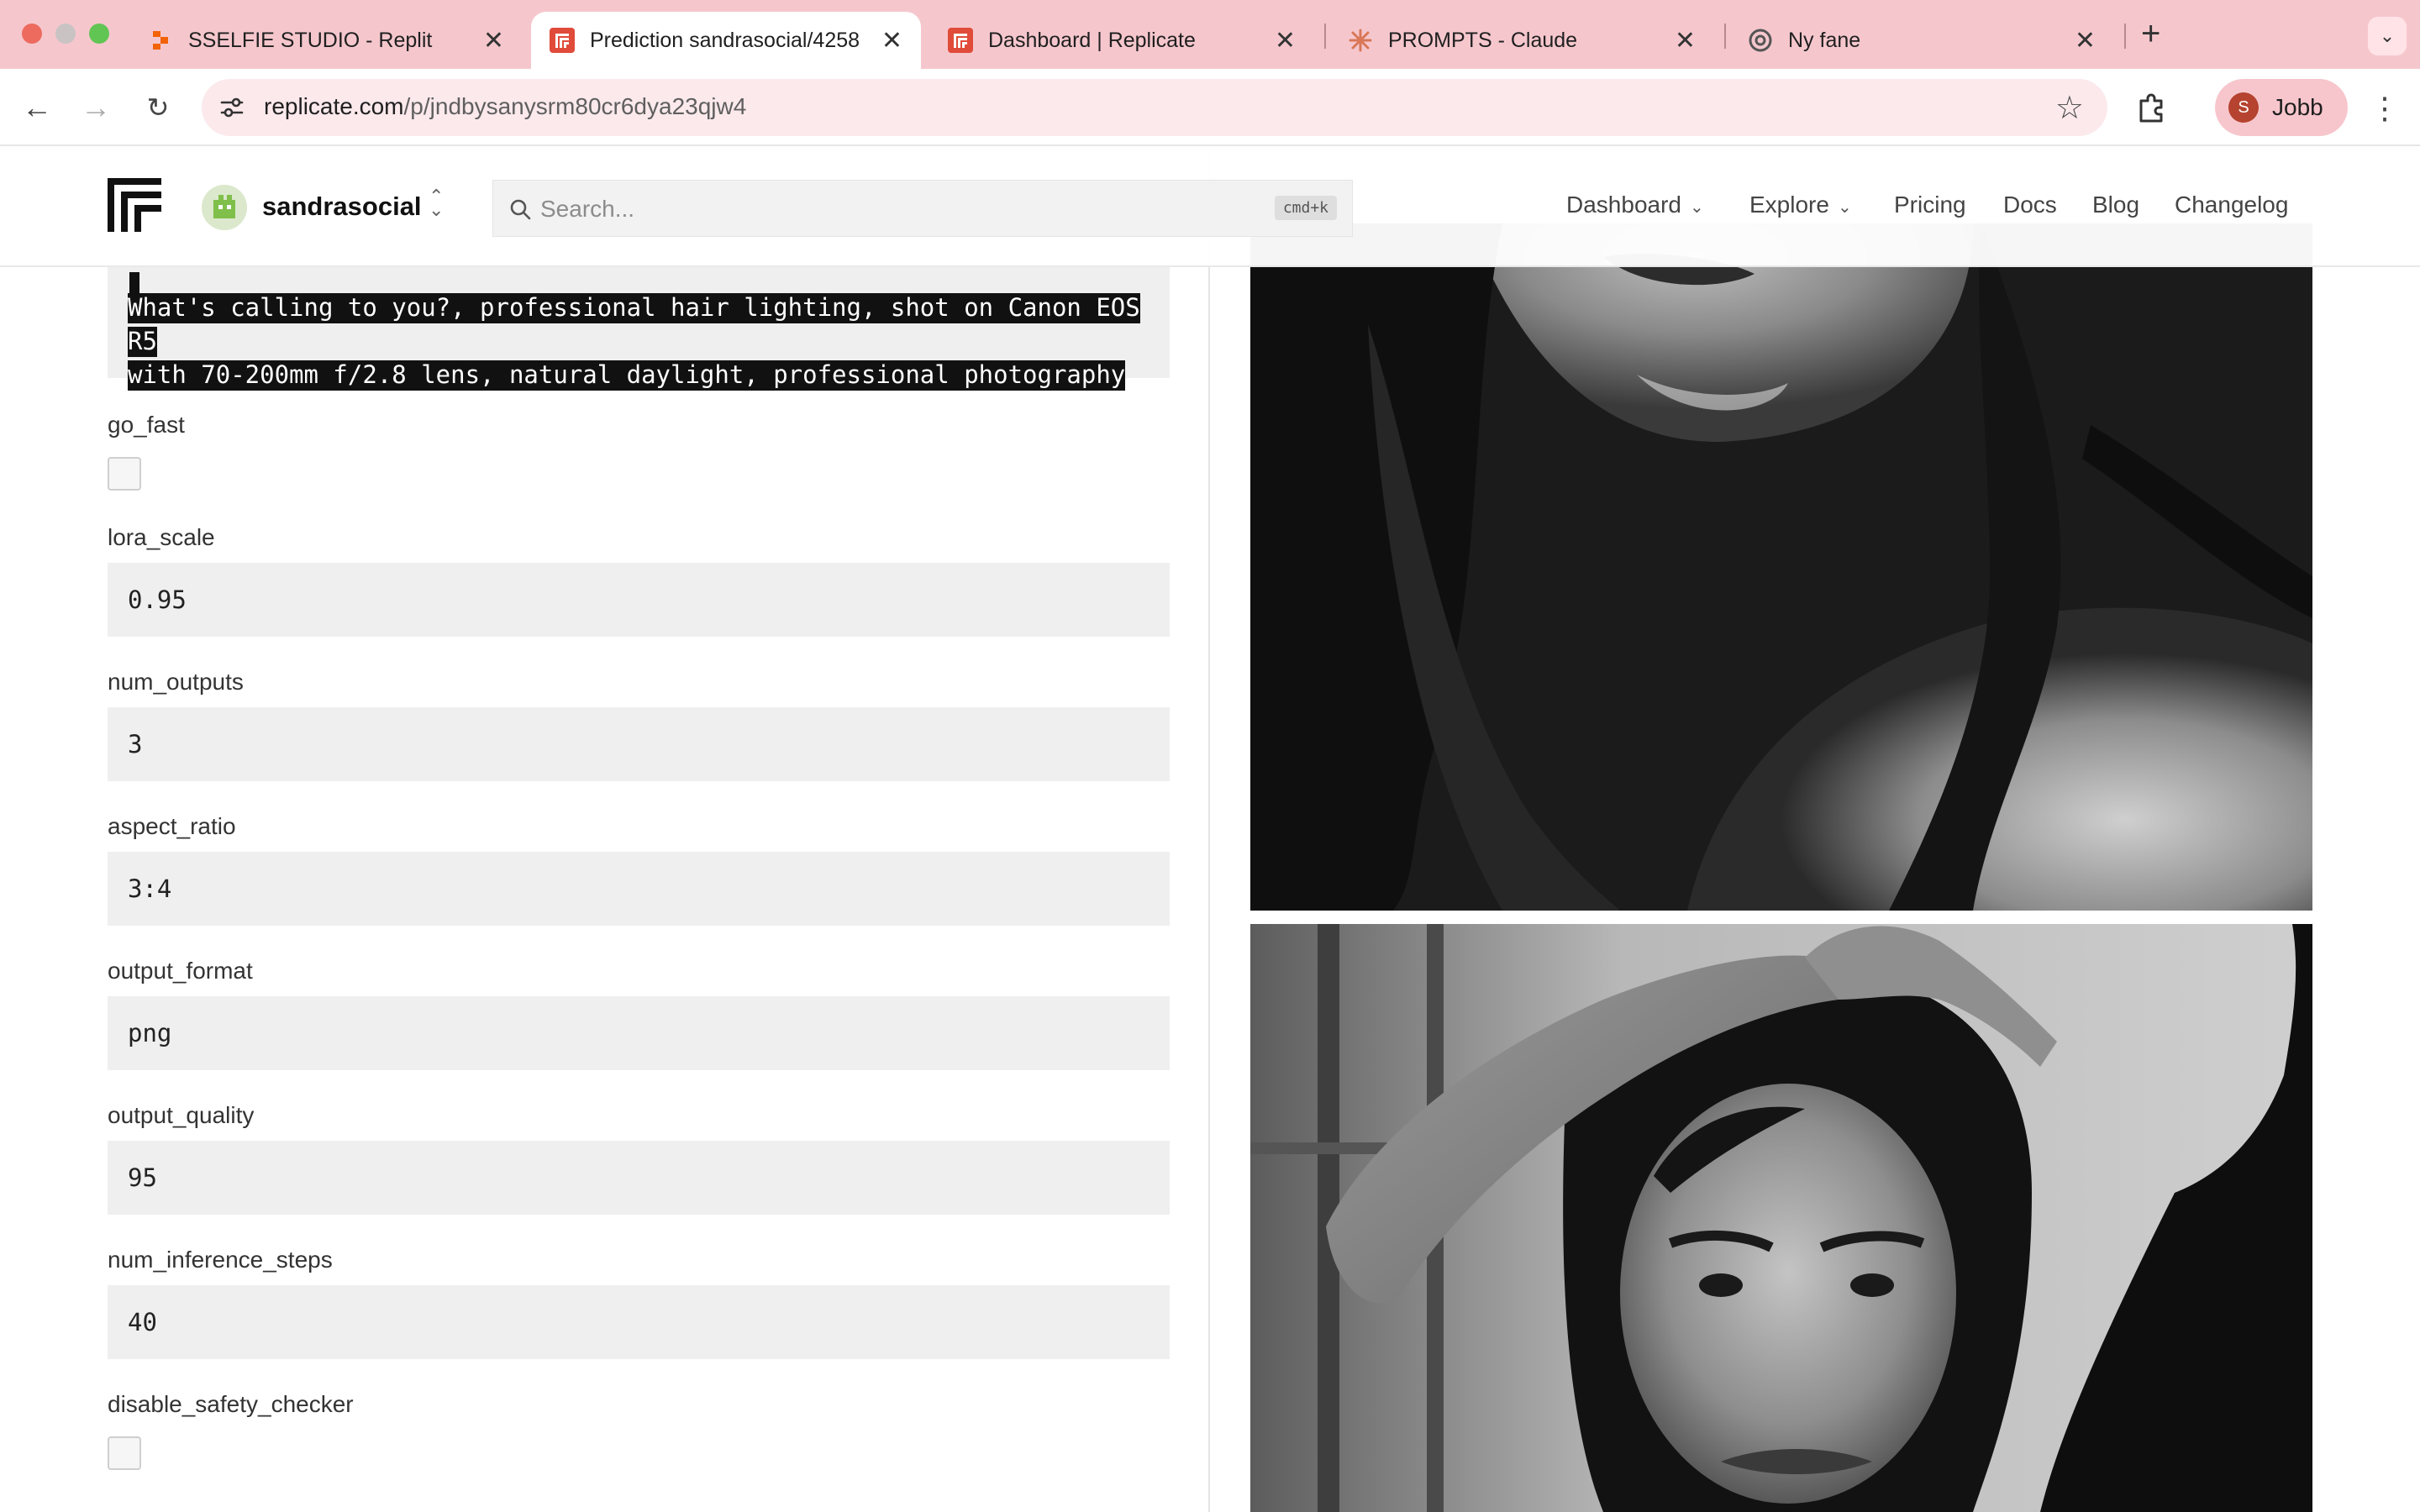  What do you see at coordinates (2297, 107) in the screenshot?
I see `profile-name: Jobb` at bounding box center [2297, 107].